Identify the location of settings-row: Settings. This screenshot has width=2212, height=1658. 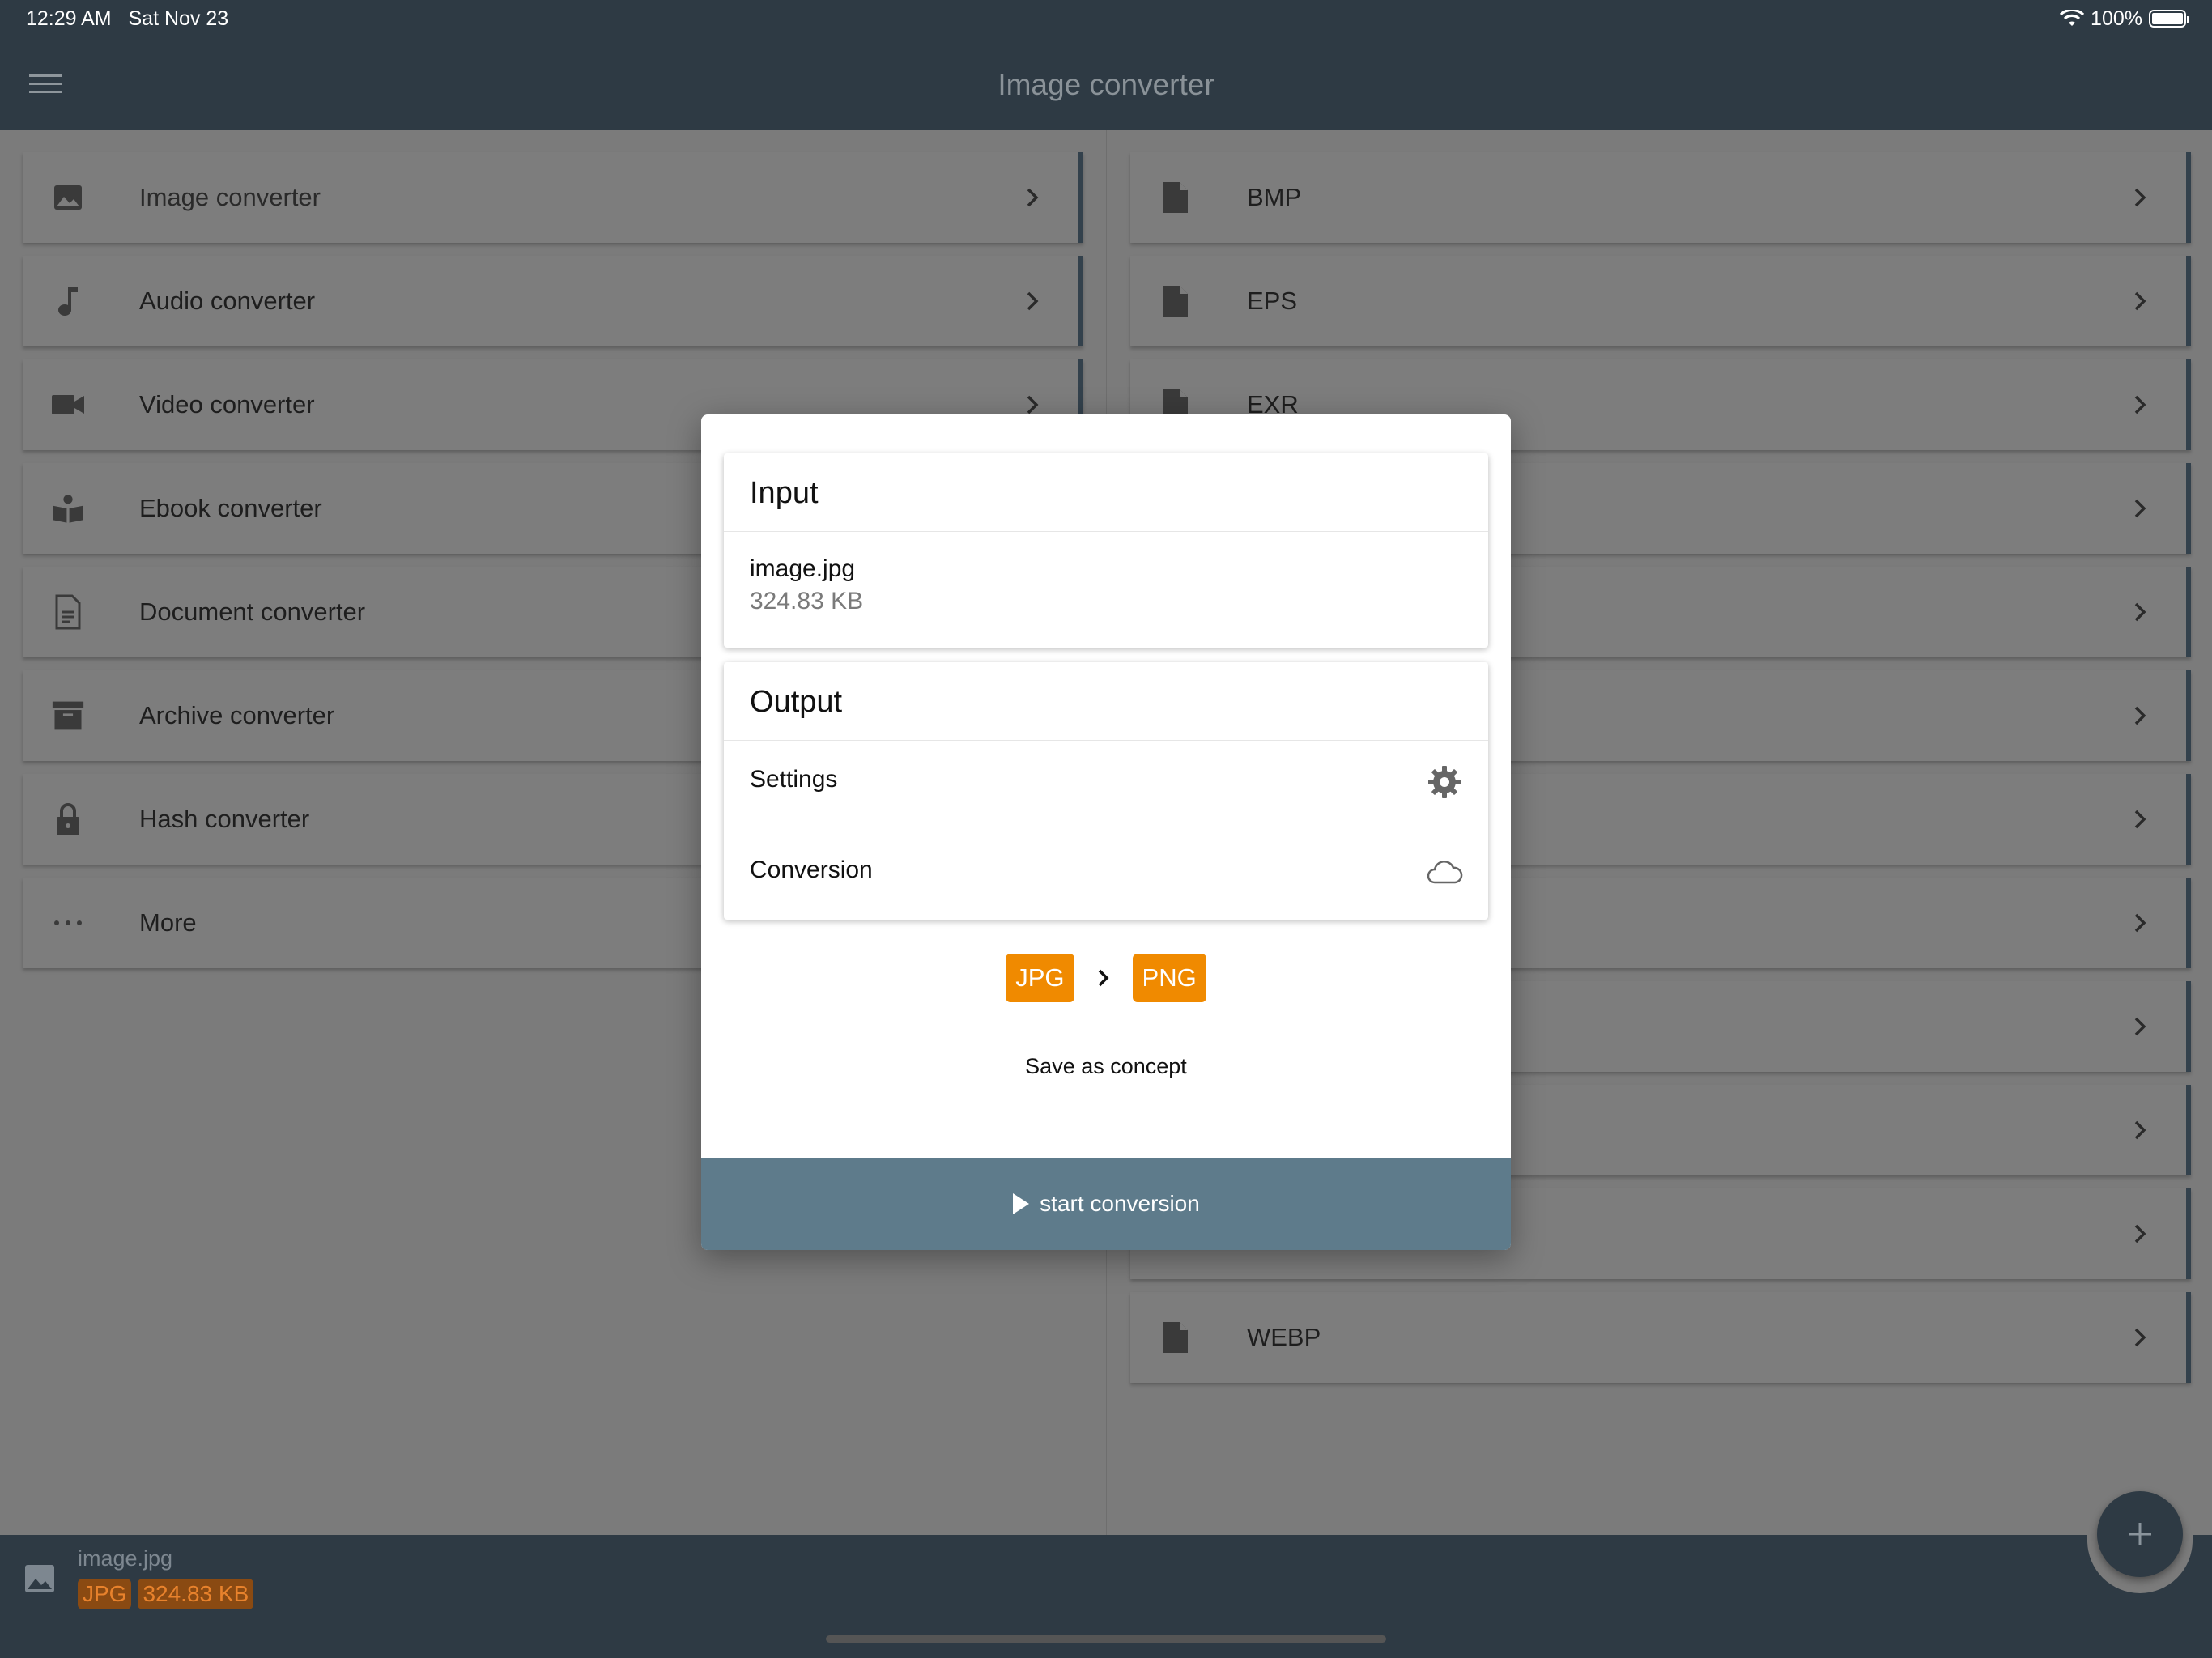
(1106, 782).